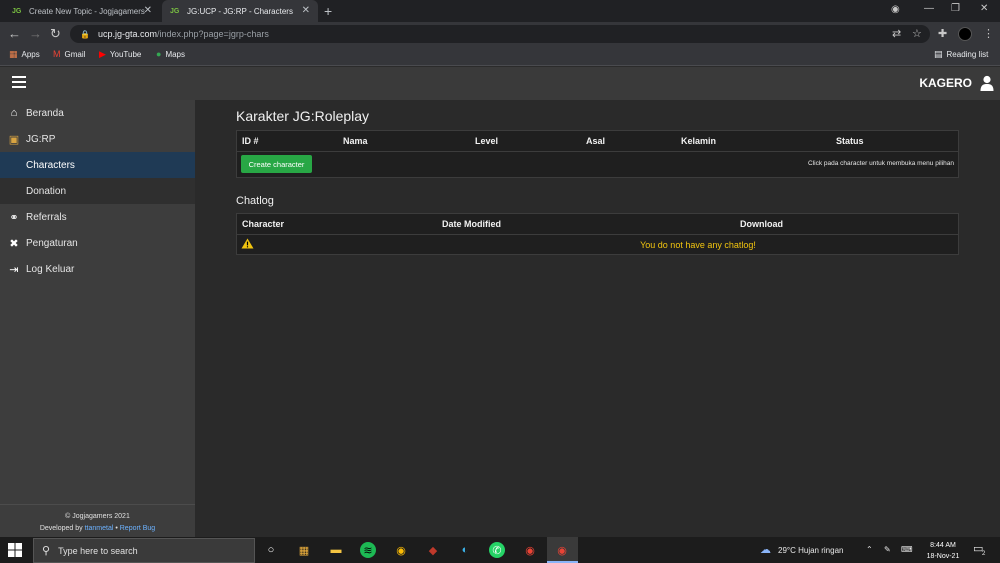 The width and height of the screenshot is (1000, 563). I want to click on gmail-icon: M, so click(57, 54).